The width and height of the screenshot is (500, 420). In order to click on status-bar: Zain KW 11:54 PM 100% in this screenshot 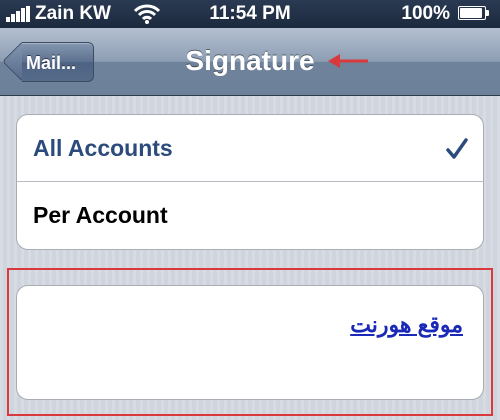, I will do `click(250, 14)`.